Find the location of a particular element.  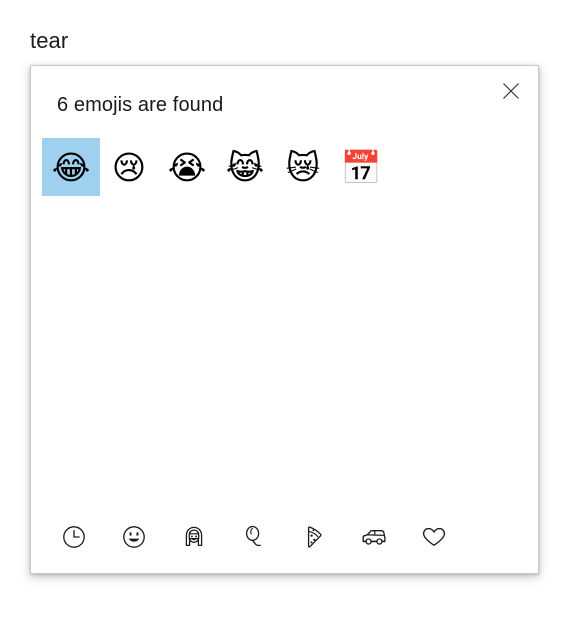

close-button is located at coordinates (511, 91).